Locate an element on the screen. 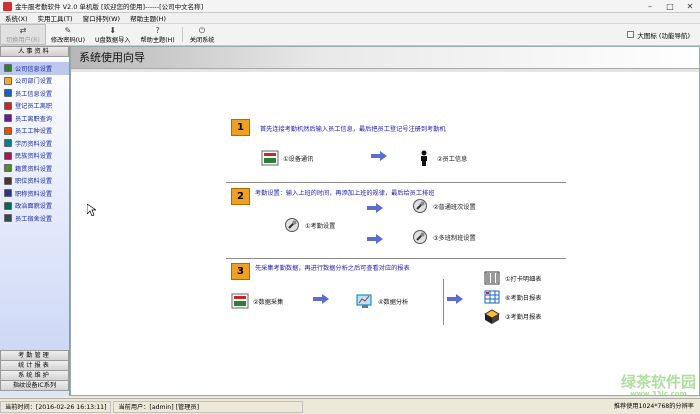 The image size is (700, 414). maximize-button: □ is located at coordinates (670, 6).